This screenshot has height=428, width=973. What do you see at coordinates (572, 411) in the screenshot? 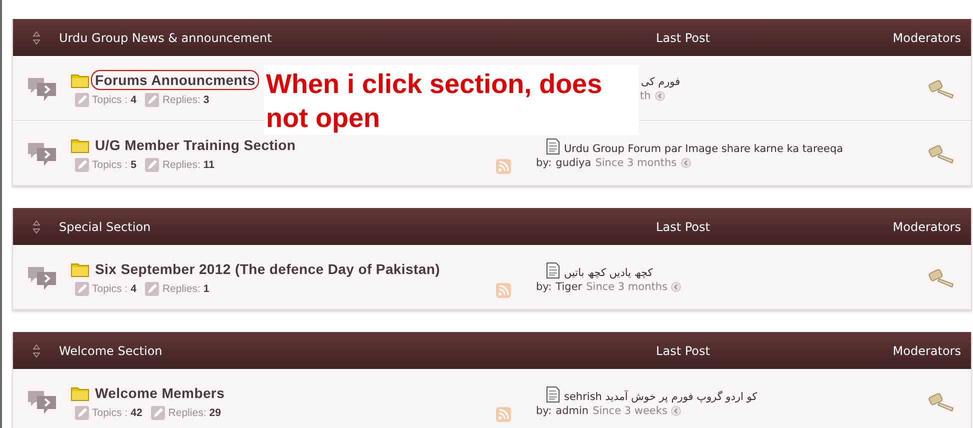
I see `author-link: admin` at bounding box center [572, 411].